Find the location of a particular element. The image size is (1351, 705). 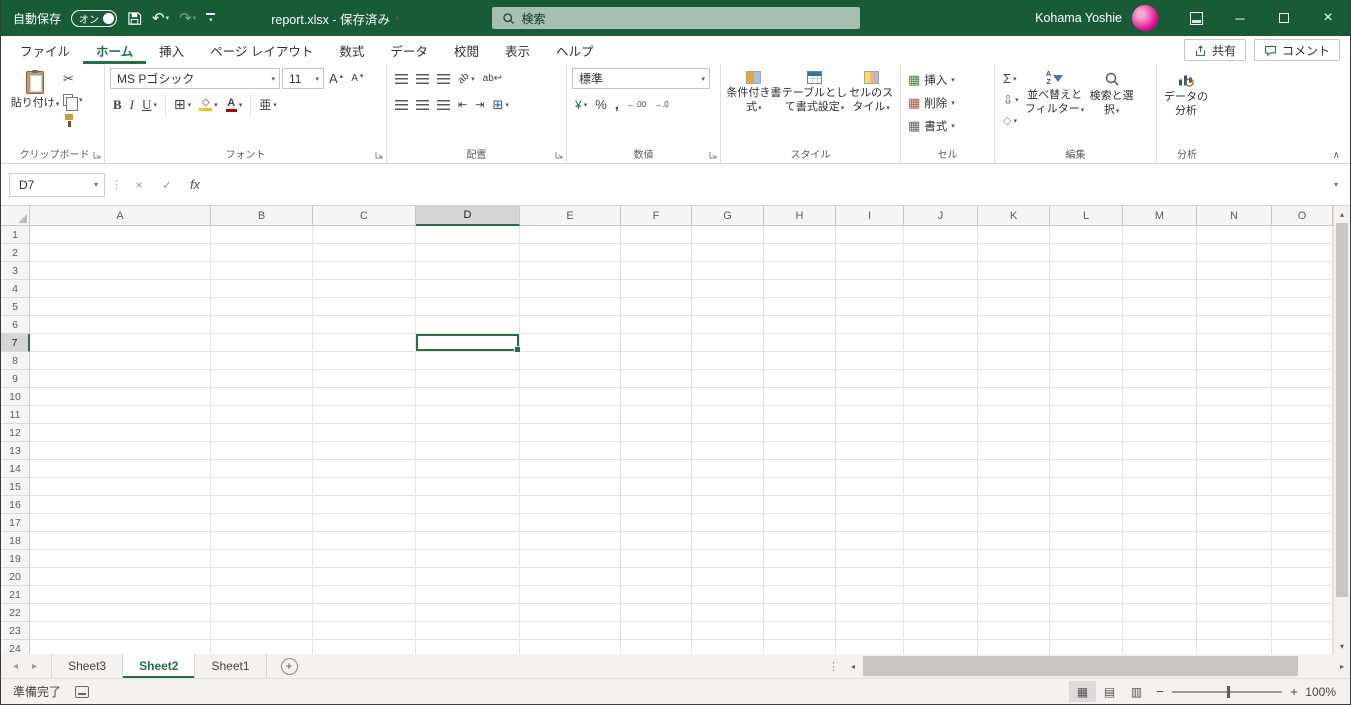

cell-E17 is located at coordinates (570, 523).